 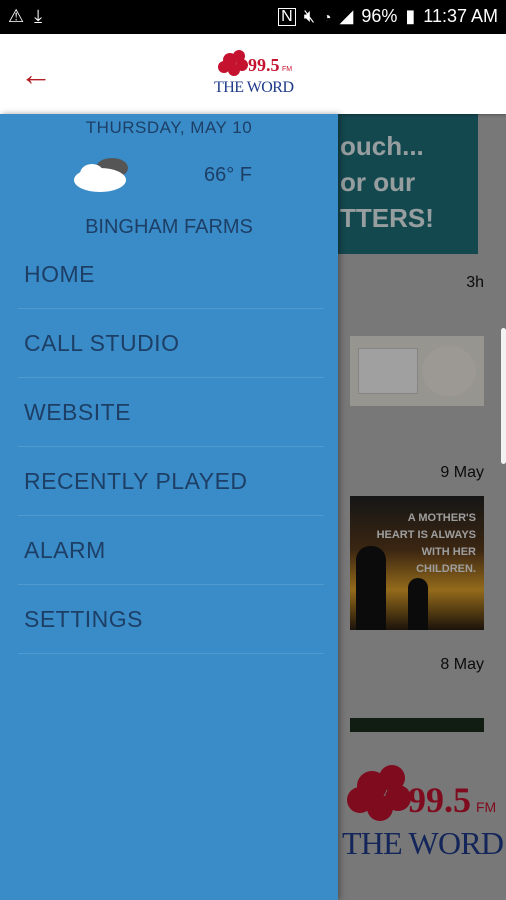 What do you see at coordinates (169, 227) in the screenshot?
I see `location-label: BINGHAM FARMS` at bounding box center [169, 227].